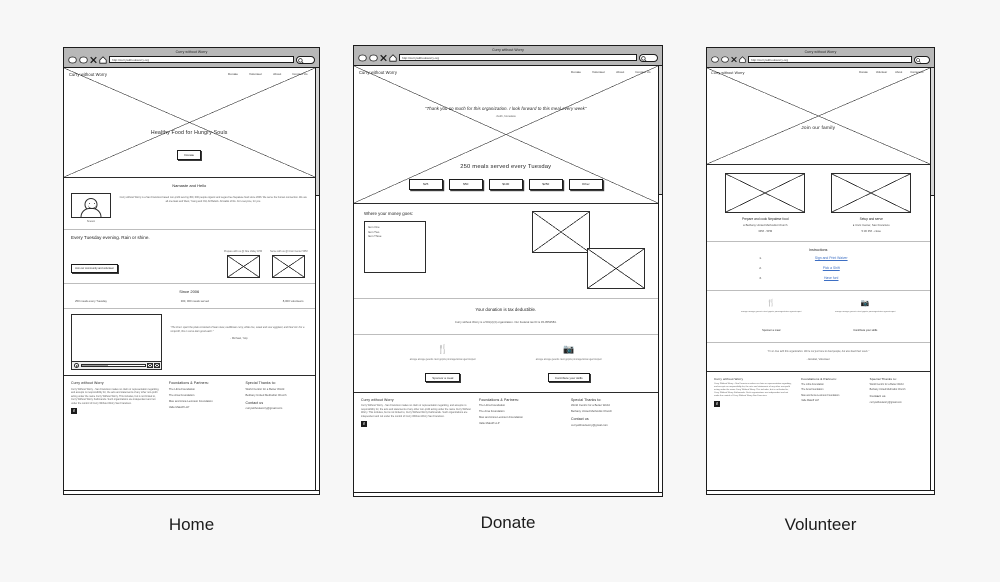  Describe the element at coordinates (150, 365) in the screenshot. I see `volume-icon` at that location.